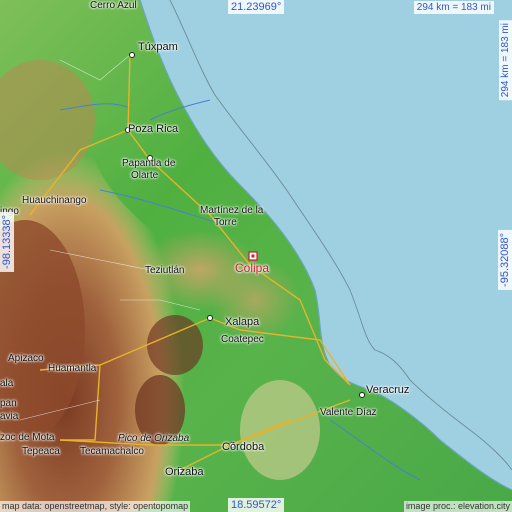 This screenshot has width=512, height=512. Describe the element at coordinates (8, 403) in the screenshot. I see `city-label-tlaxcala-2: pan` at that location.